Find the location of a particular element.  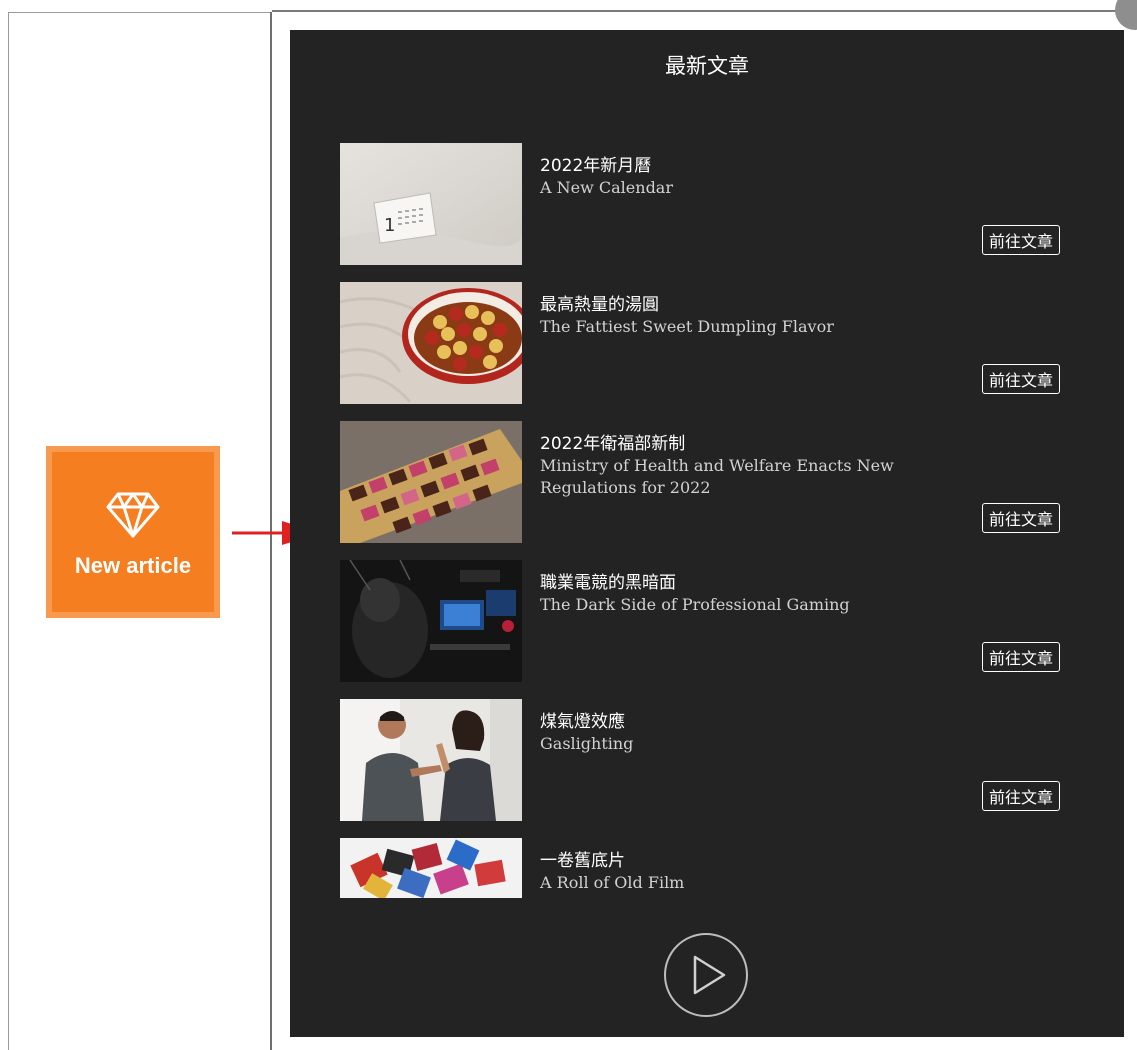

article-title: 一卷舊底片 is located at coordinates (582, 861).